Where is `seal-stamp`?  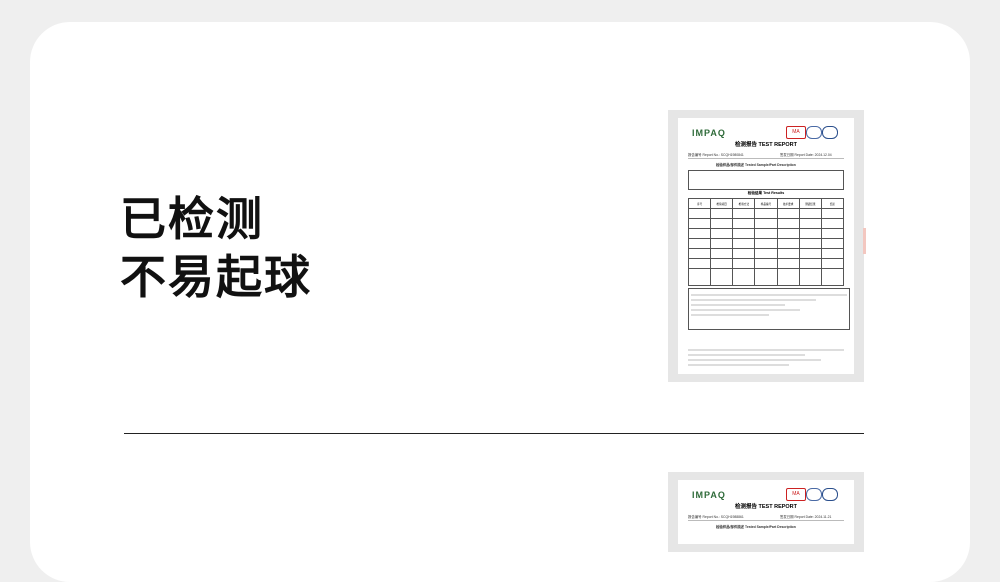
seal-stamp is located at coordinates (864, 241).